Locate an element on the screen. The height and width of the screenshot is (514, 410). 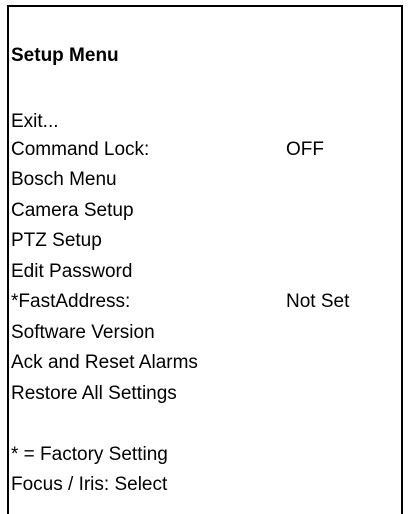
menu-item-label: Bosch Menu is located at coordinates (64, 179).